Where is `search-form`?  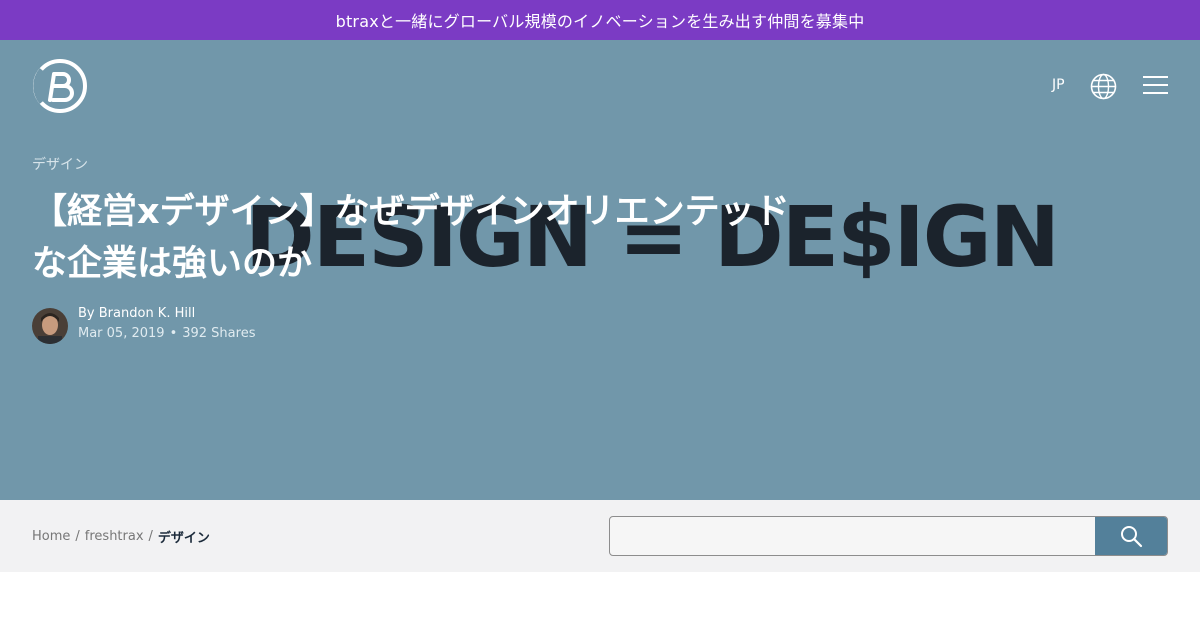 search-form is located at coordinates (888, 536).